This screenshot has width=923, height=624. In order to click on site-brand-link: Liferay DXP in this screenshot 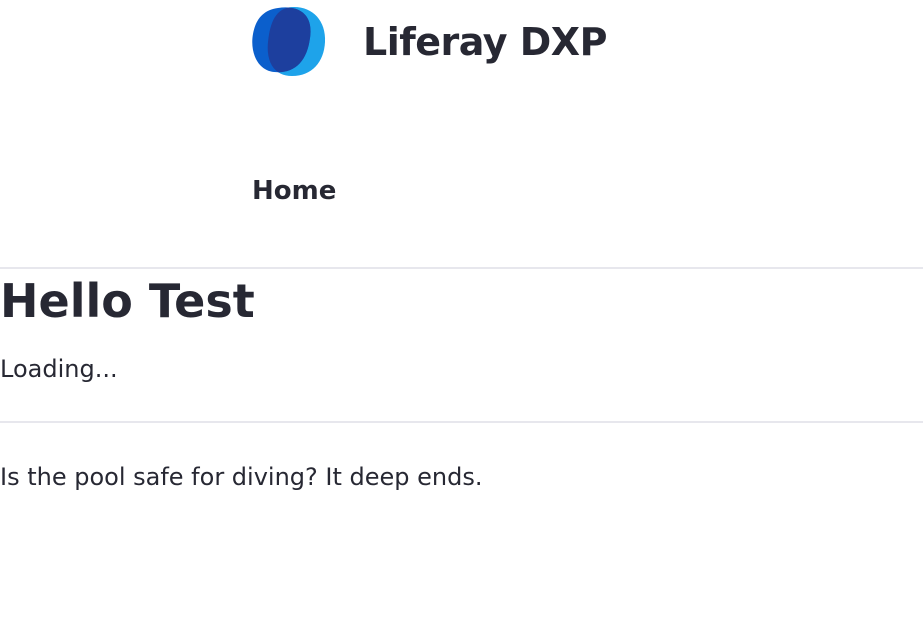, I will do `click(429, 42)`.